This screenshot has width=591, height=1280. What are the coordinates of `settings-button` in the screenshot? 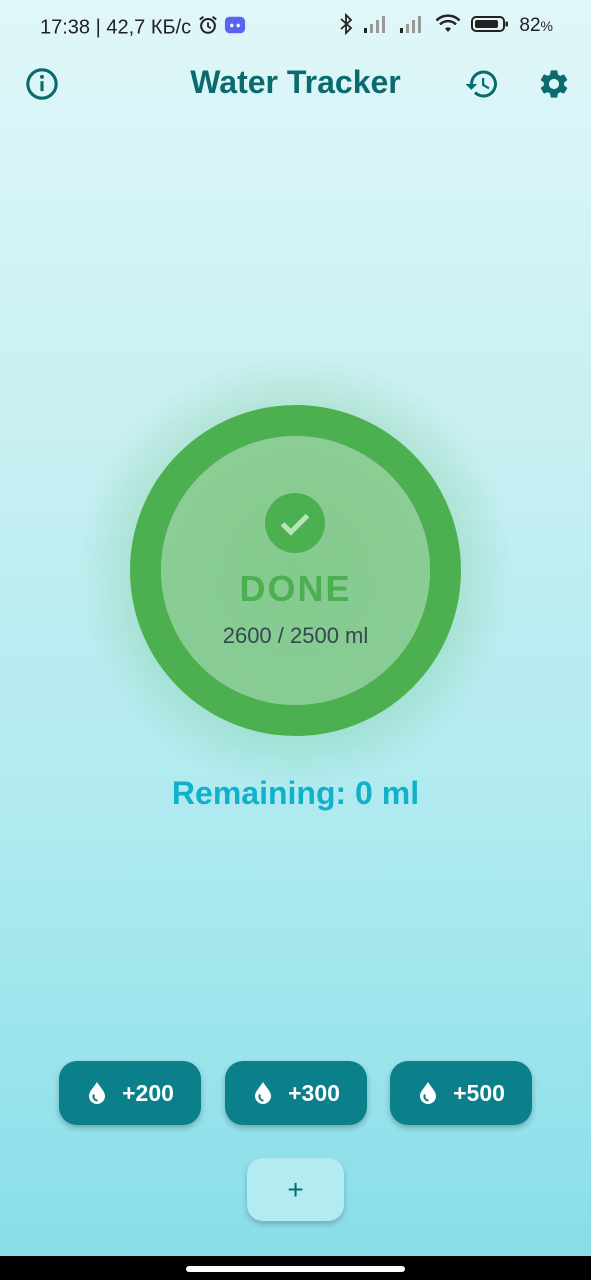 It's located at (554, 84).